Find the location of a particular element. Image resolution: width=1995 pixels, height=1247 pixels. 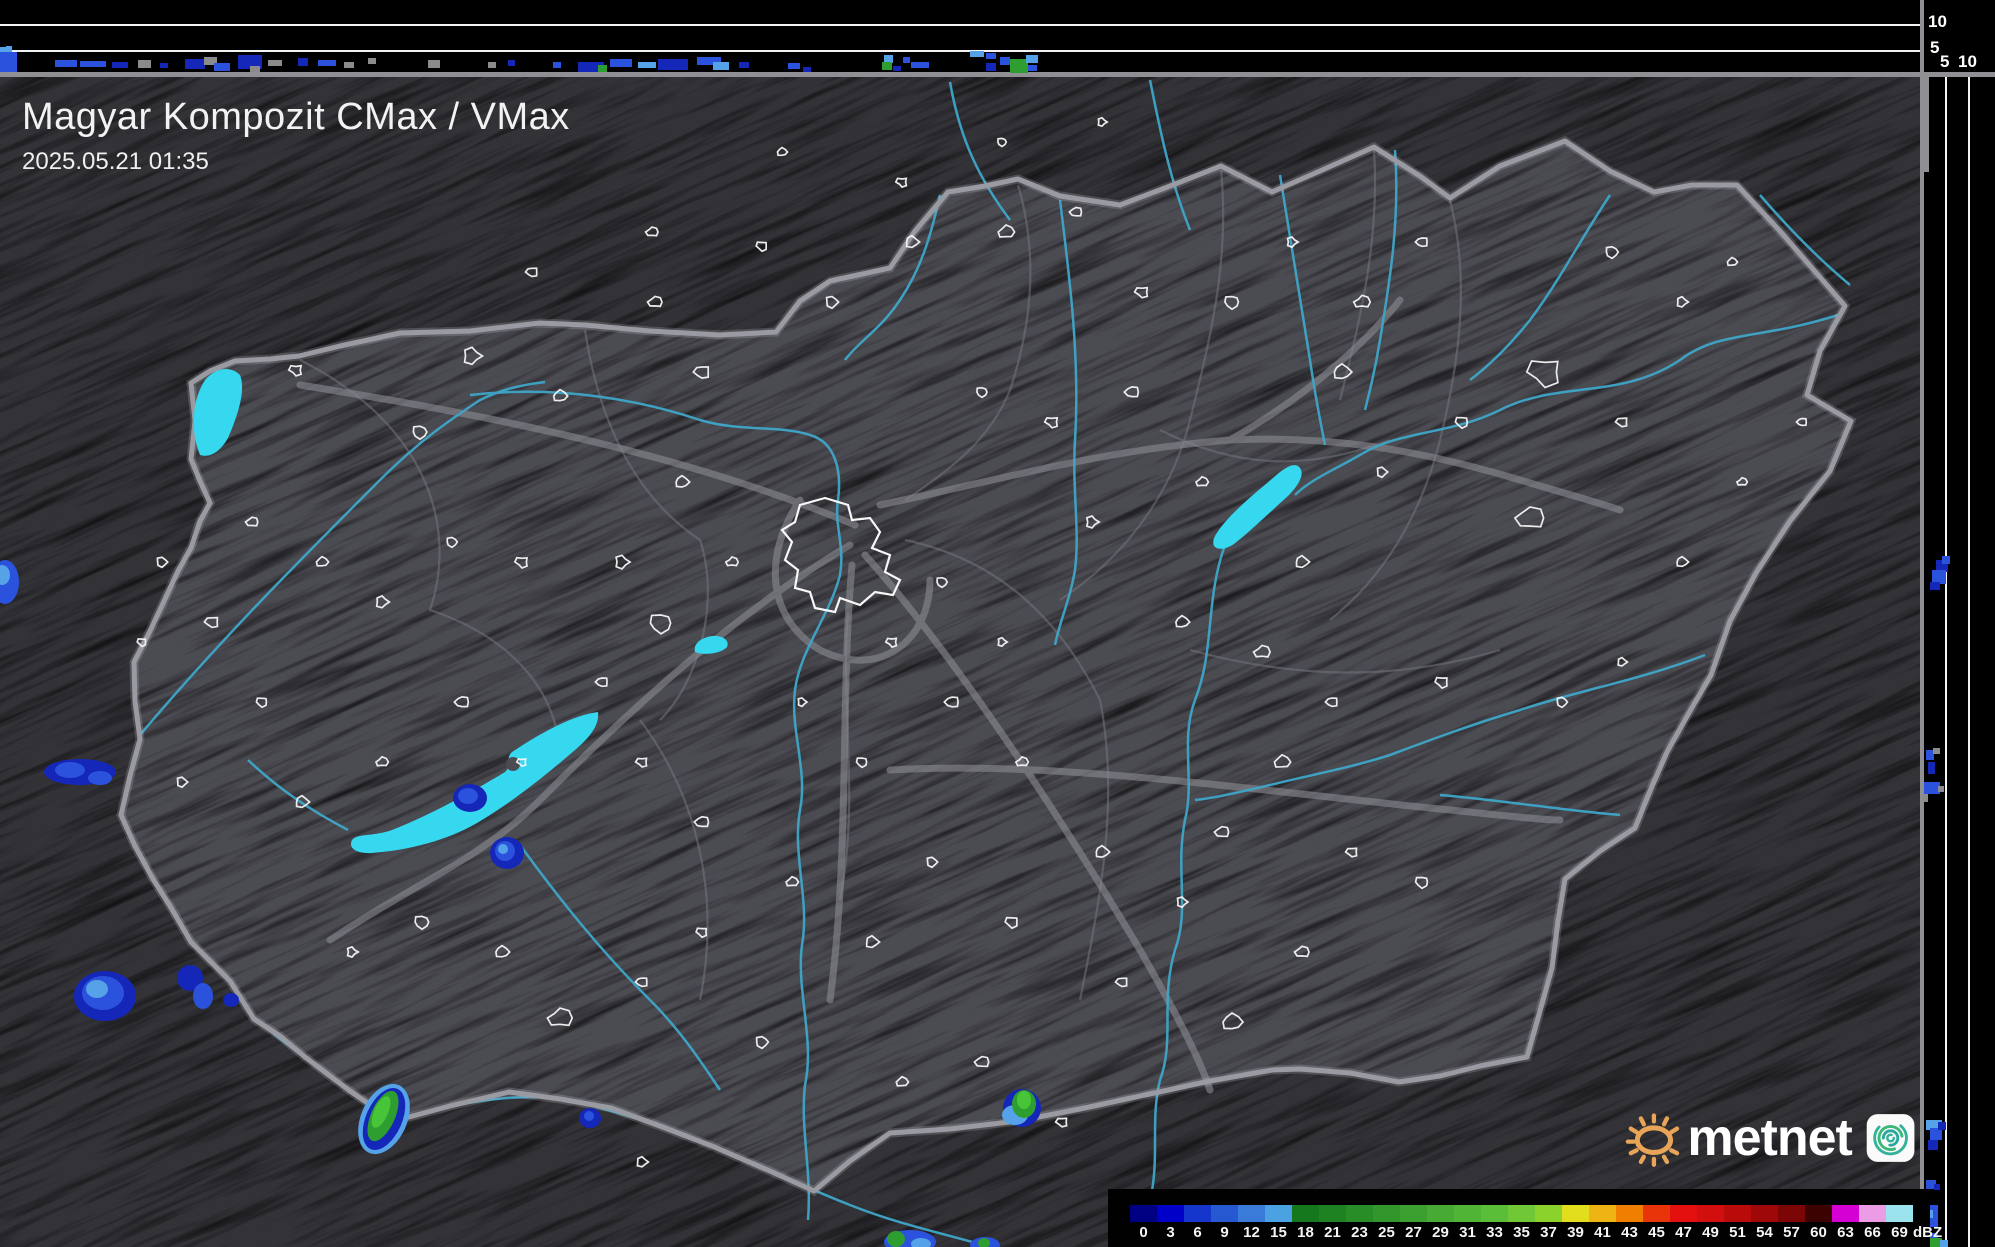

legend-tick: 66 is located at coordinates (1872, 1232).